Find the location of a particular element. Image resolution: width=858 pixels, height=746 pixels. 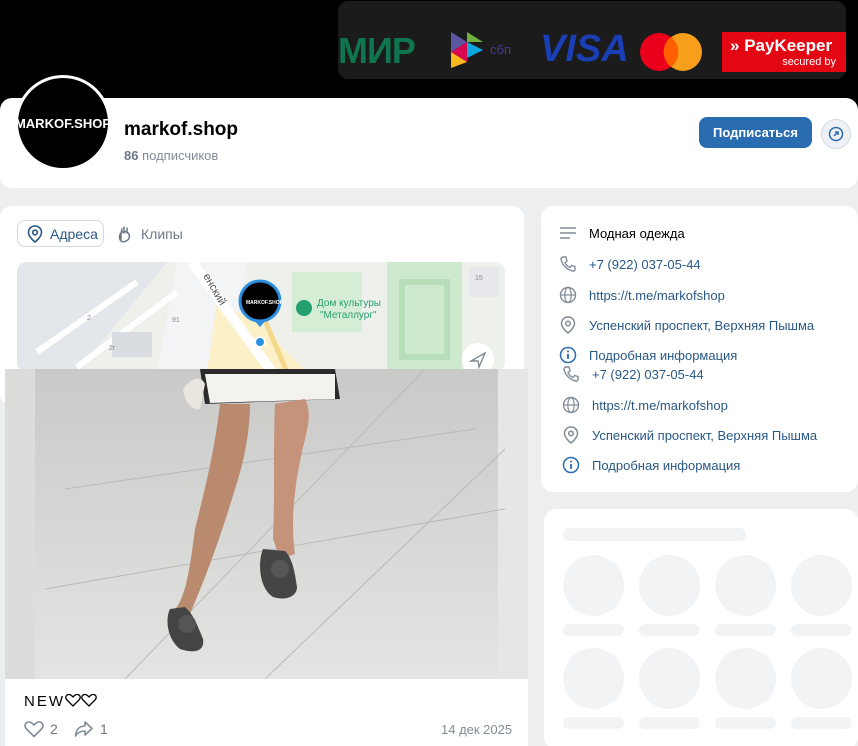

map-location-dot is located at coordinates (260, 342).